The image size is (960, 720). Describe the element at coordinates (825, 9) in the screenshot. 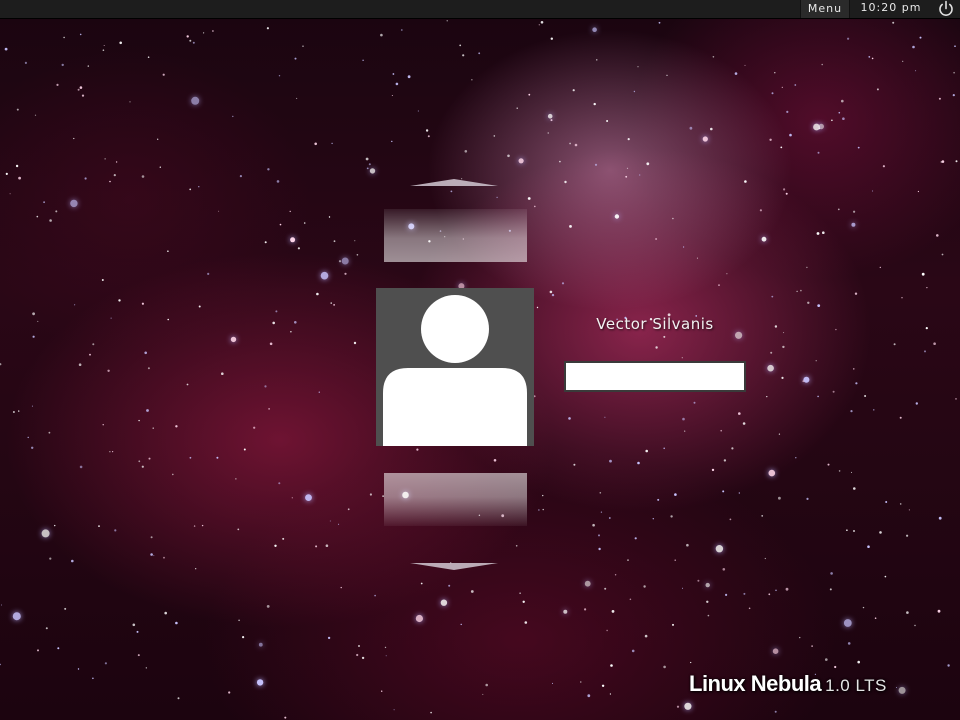

I see `menu-button: Menu` at that location.